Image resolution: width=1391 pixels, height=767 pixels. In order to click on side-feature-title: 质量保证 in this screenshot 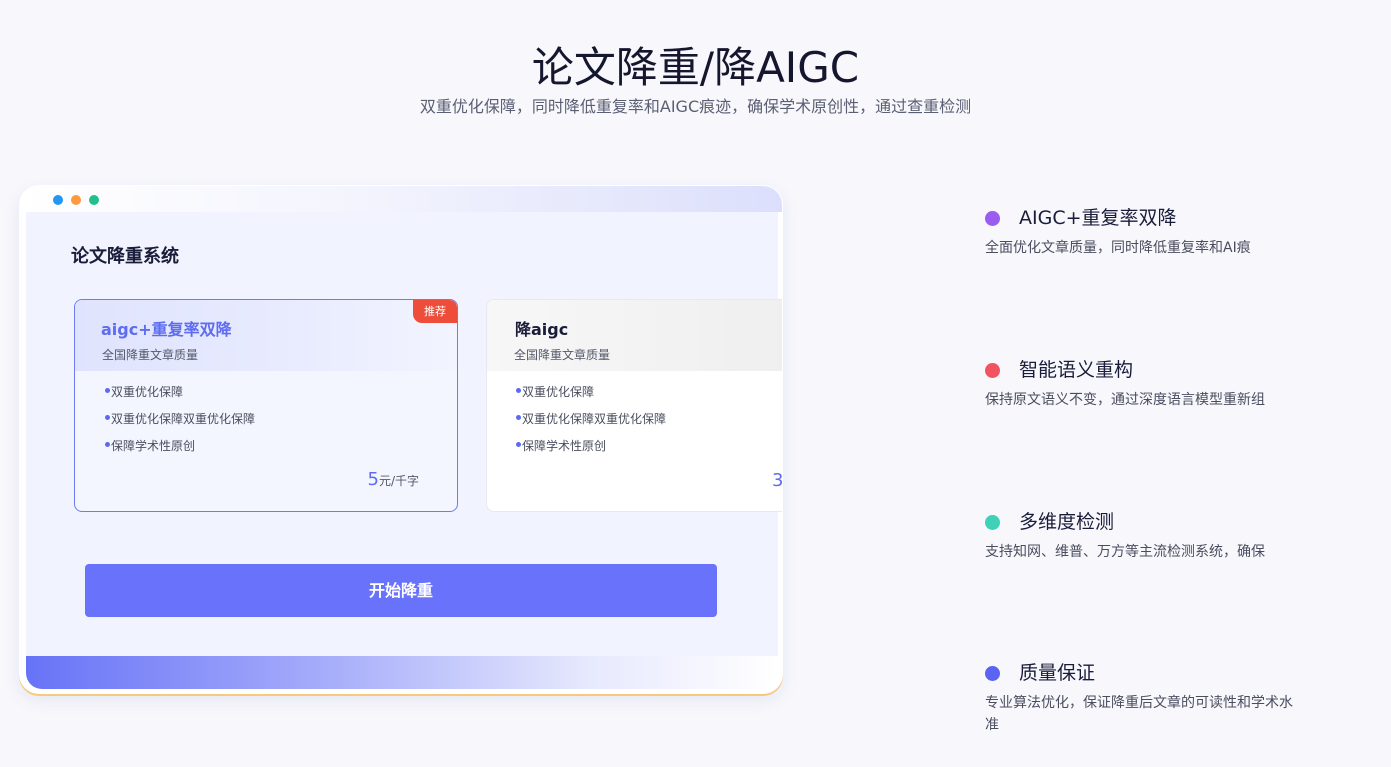, I will do `click(1057, 673)`.